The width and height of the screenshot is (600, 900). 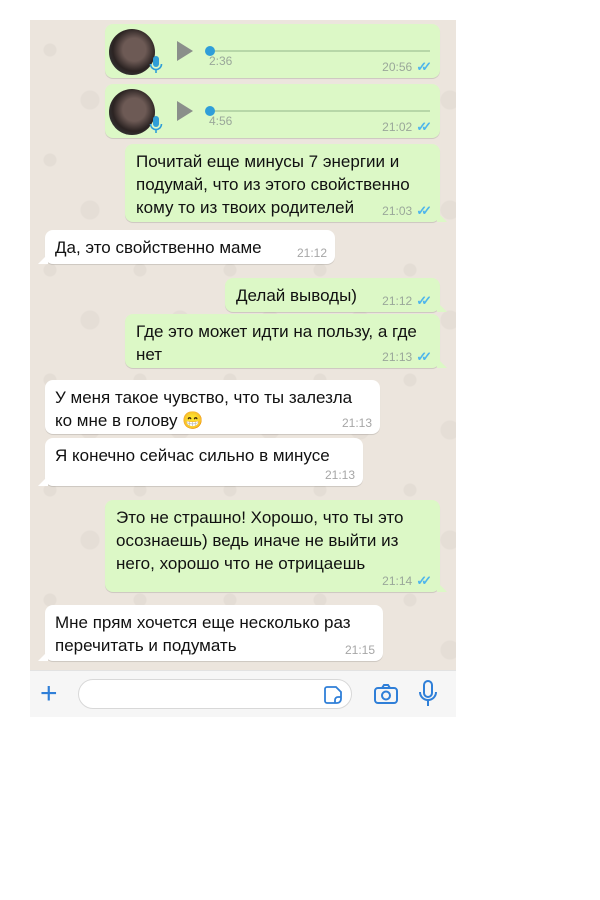 I want to click on message-meta: 21:13 ✓✓, so click(x=407, y=357).